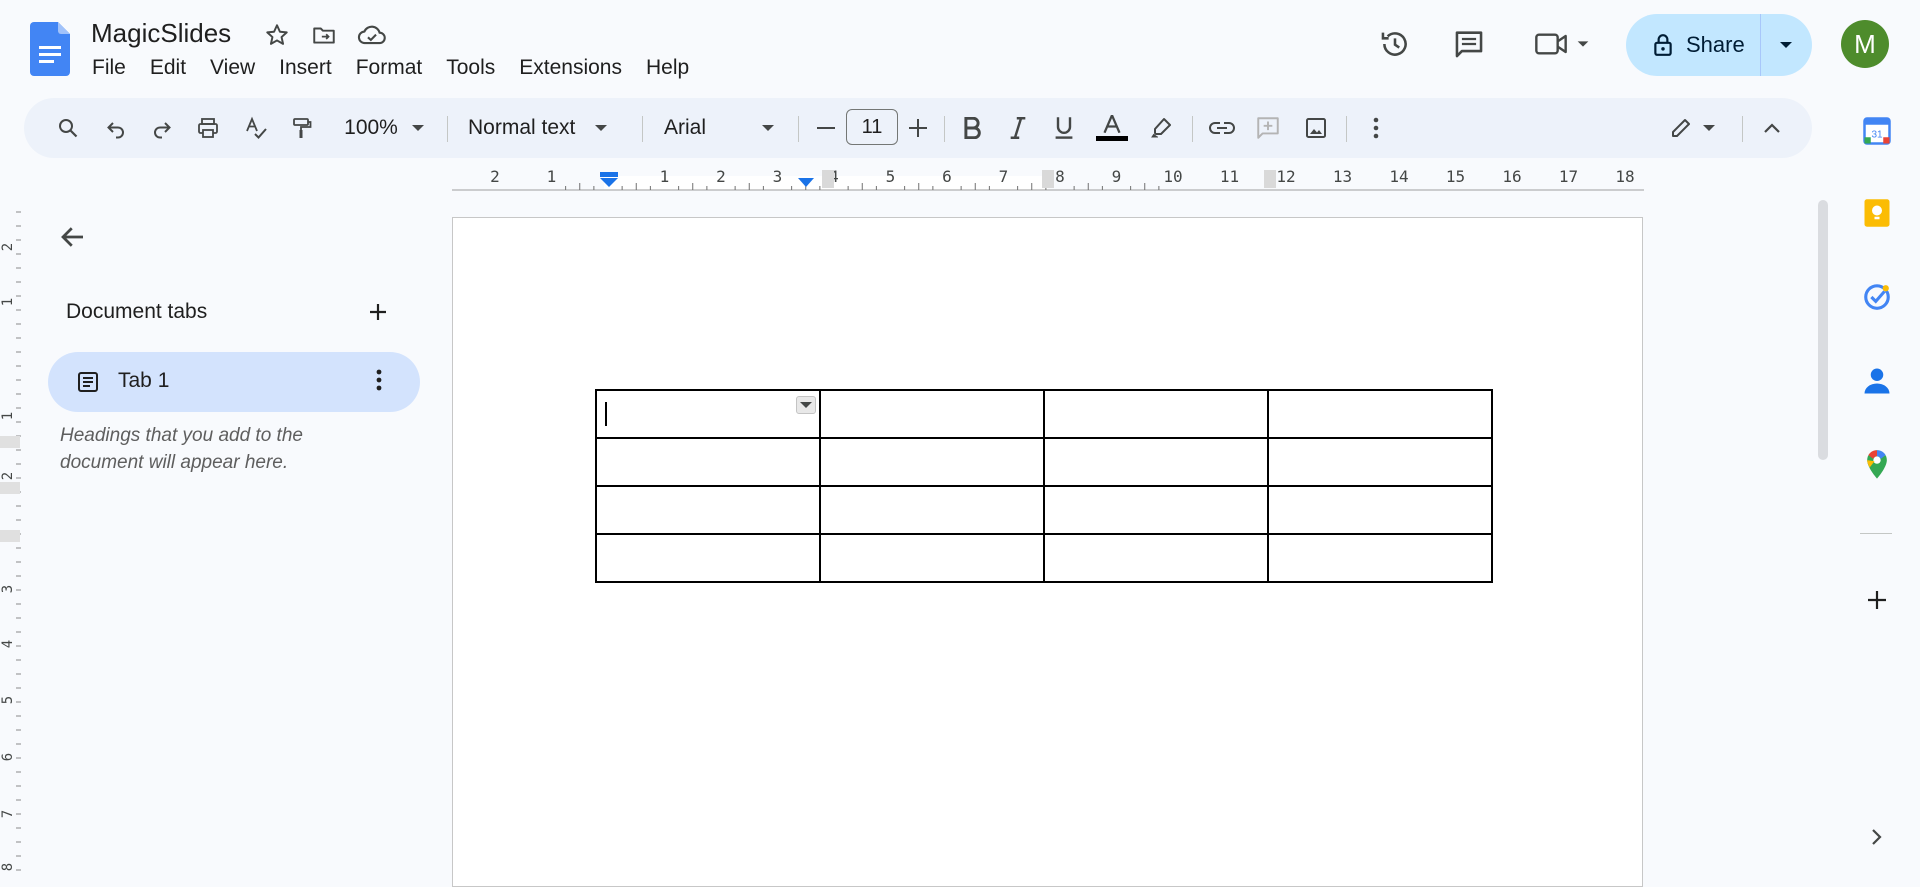  I want to click on undo-icon, so click(116, 128).